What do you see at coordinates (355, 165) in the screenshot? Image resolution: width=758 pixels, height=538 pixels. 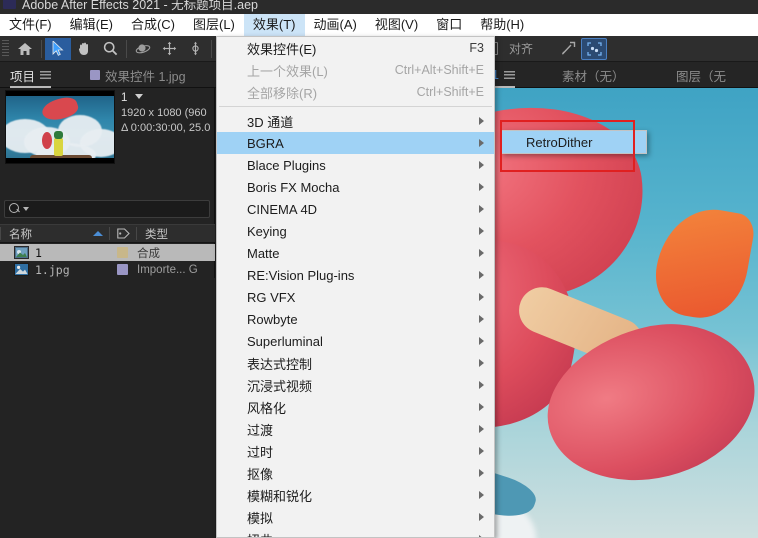 I see `menu-item-blace-plugins: Blace Plugins` at bounding box center [355, 165].